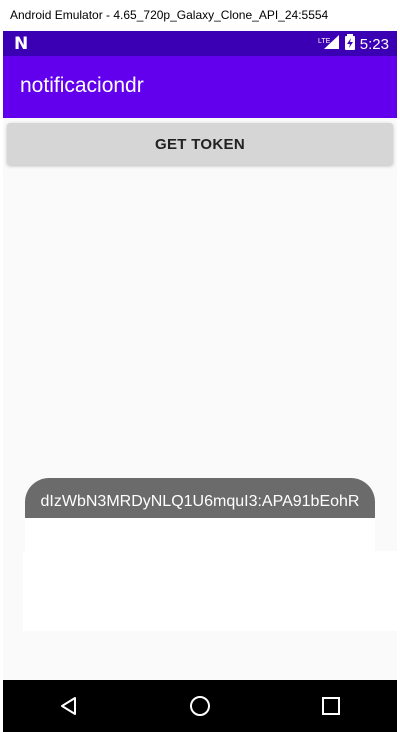 Image resolution: width=400 pixels, height=732 pixels. I want to click on status-bar: N LTE 5:23, so click(200, 43).